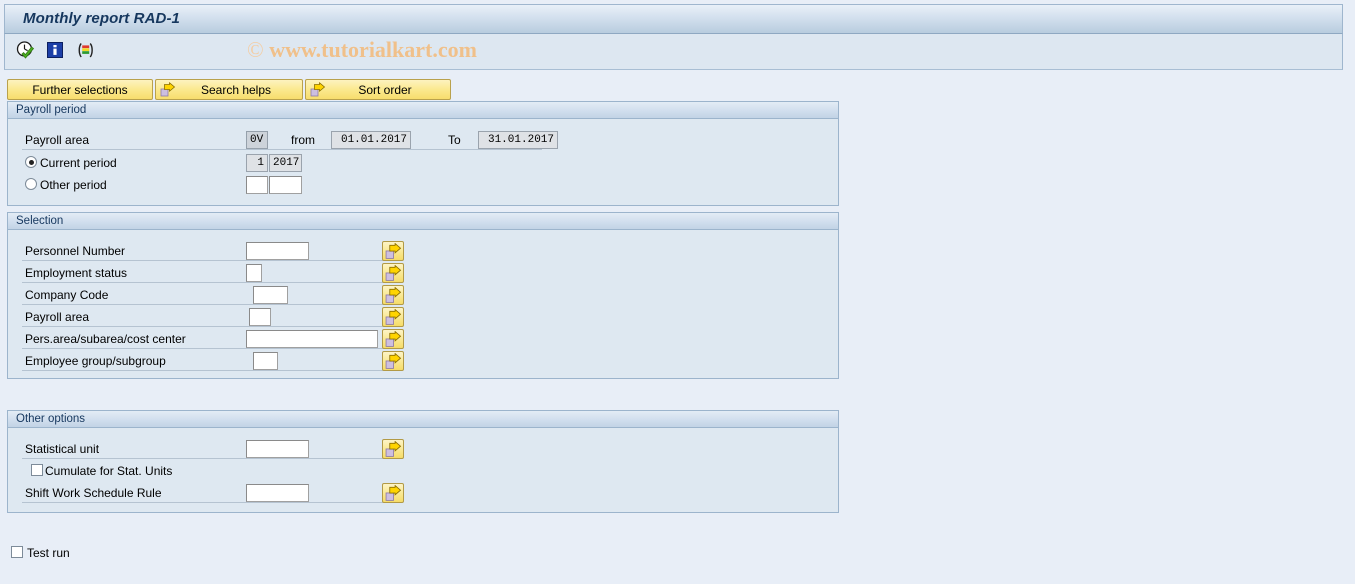 The height and width of the screenshot is (584, 1355). What do you see at coordinates (101, 18) in the screenshot?
I see `page-title: Monthly report RAD-1` at bounding box center [101, 18].